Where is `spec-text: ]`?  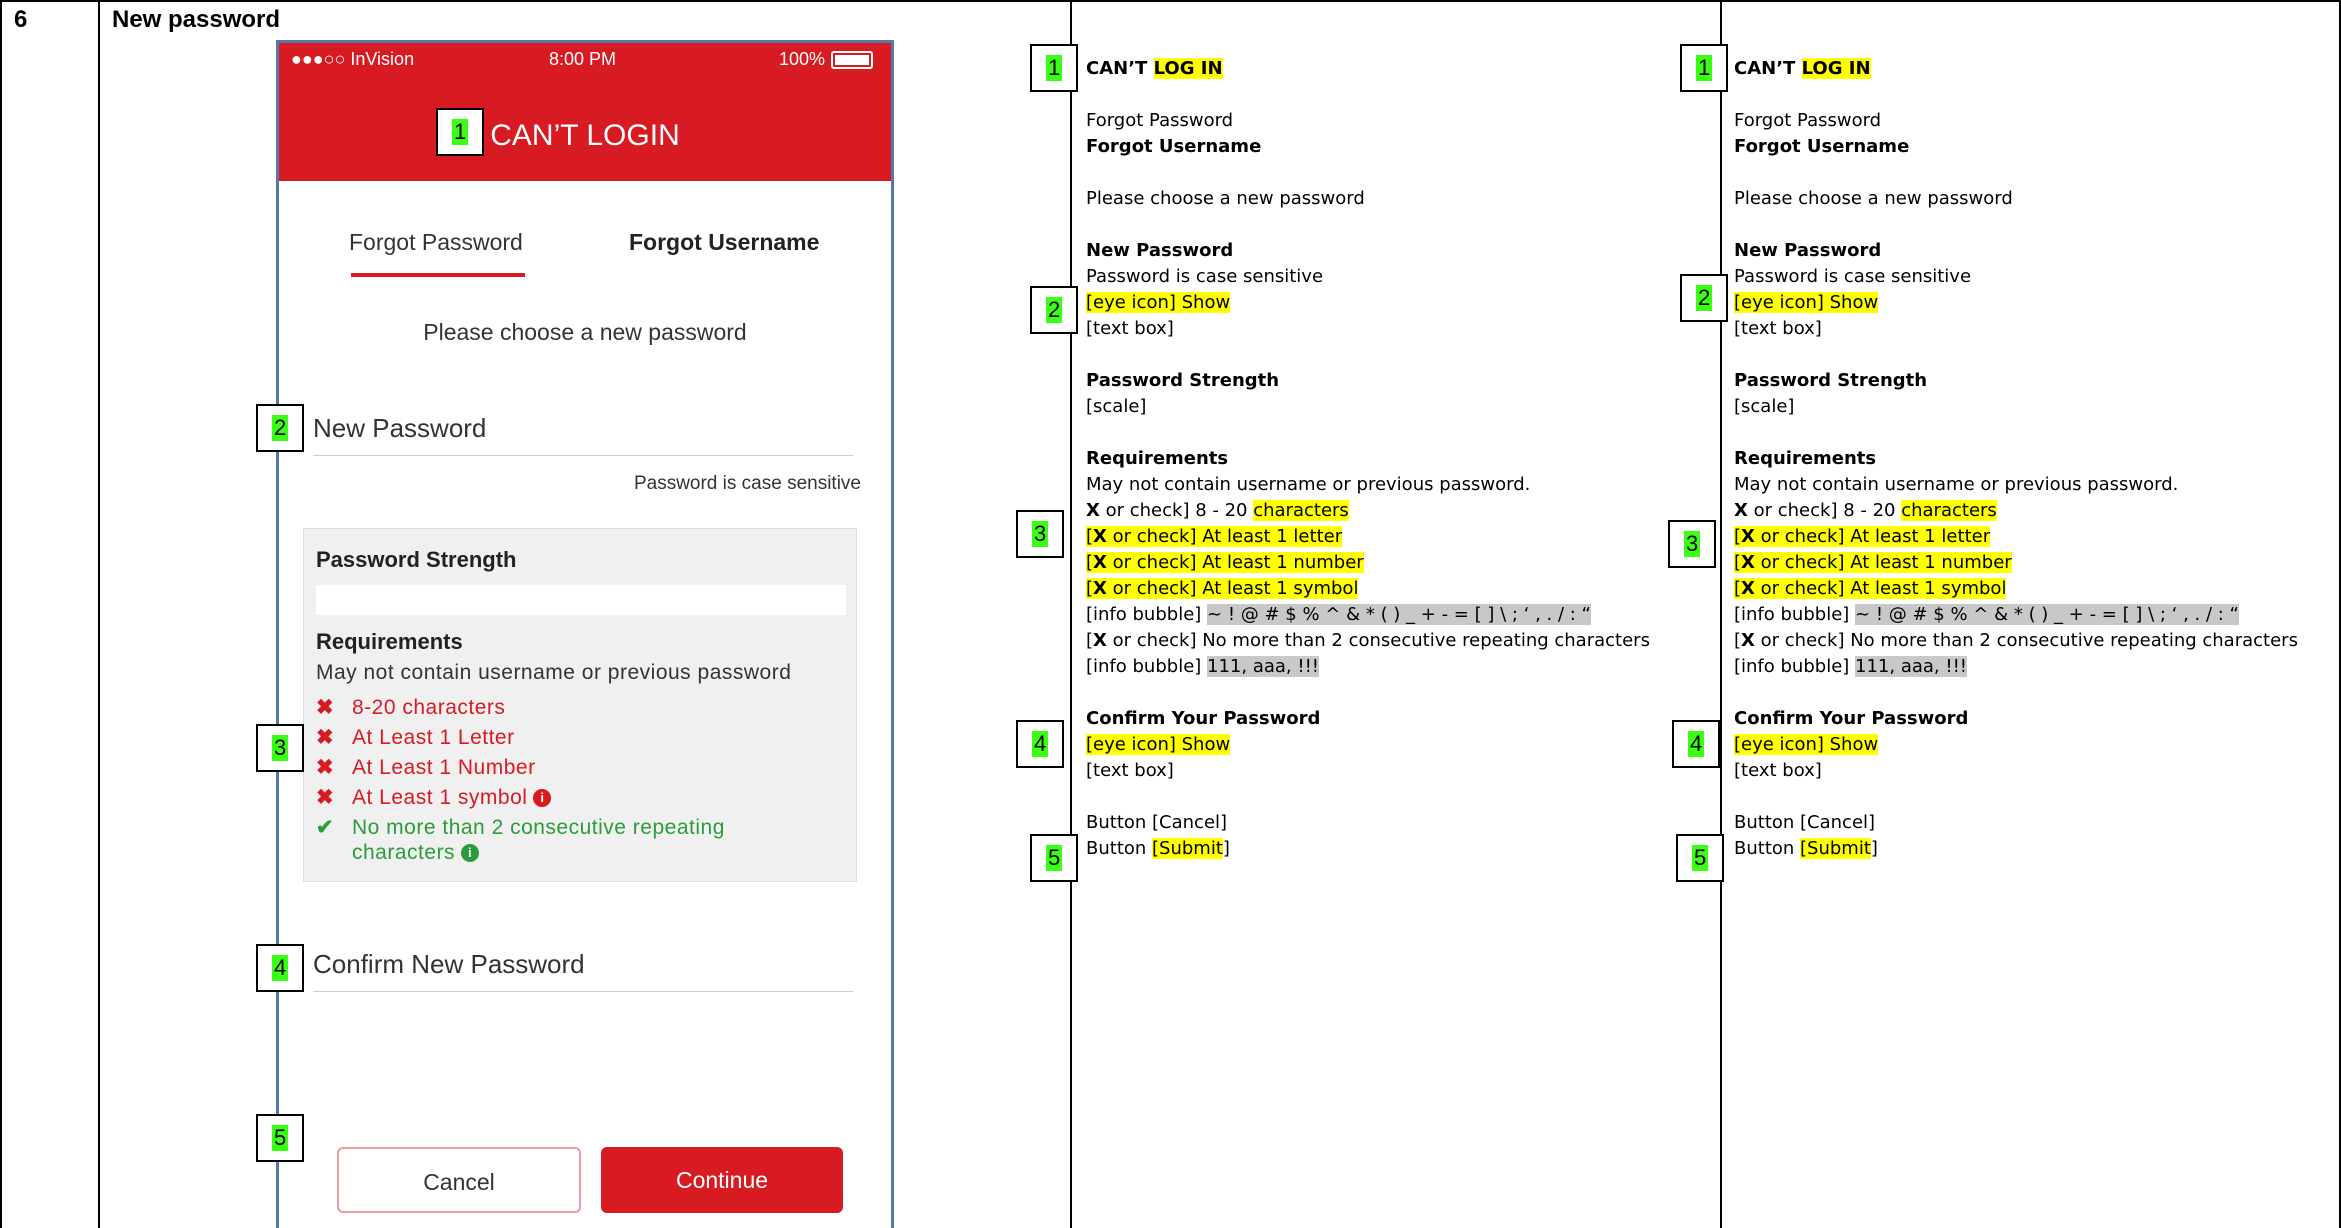
spec-text: ] is located at coordinates (1226, 848).